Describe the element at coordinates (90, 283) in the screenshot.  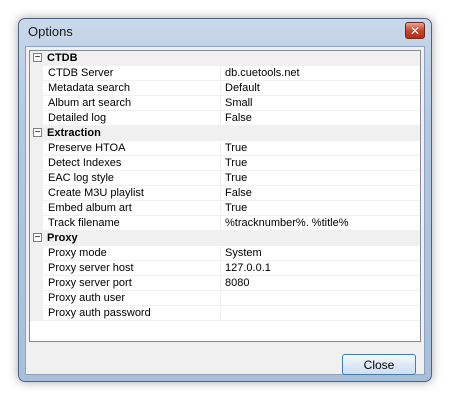
I see `property-name: Proxy server port` at that location.